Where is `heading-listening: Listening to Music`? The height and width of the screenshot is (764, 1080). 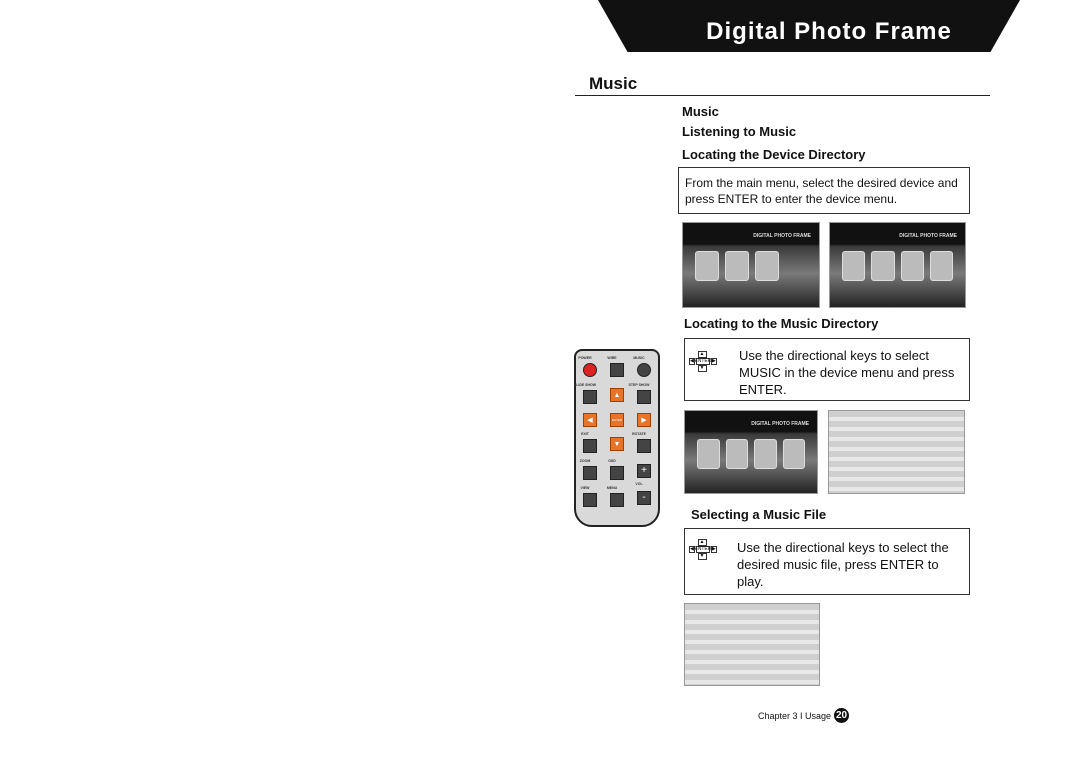
heading-listening: Listening to Music is located at coordinates (739, 131).